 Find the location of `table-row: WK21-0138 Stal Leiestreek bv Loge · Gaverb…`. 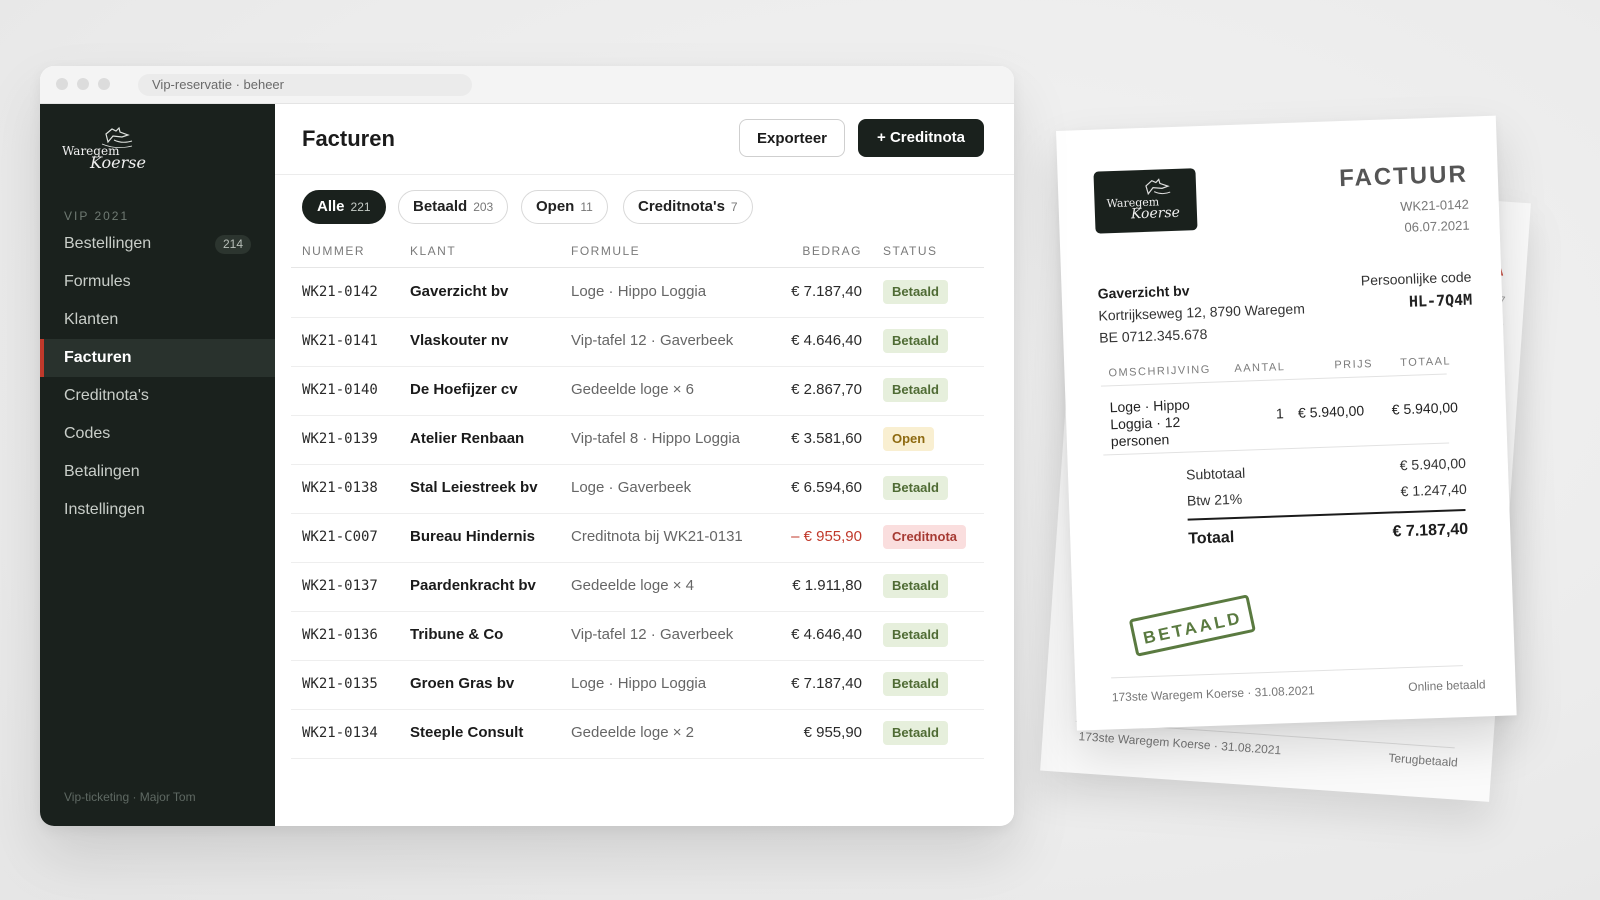

table-row: WK21-0138 Stal Leiestreek bv Loge · Gaverb… is located at coordinates (637, 489).